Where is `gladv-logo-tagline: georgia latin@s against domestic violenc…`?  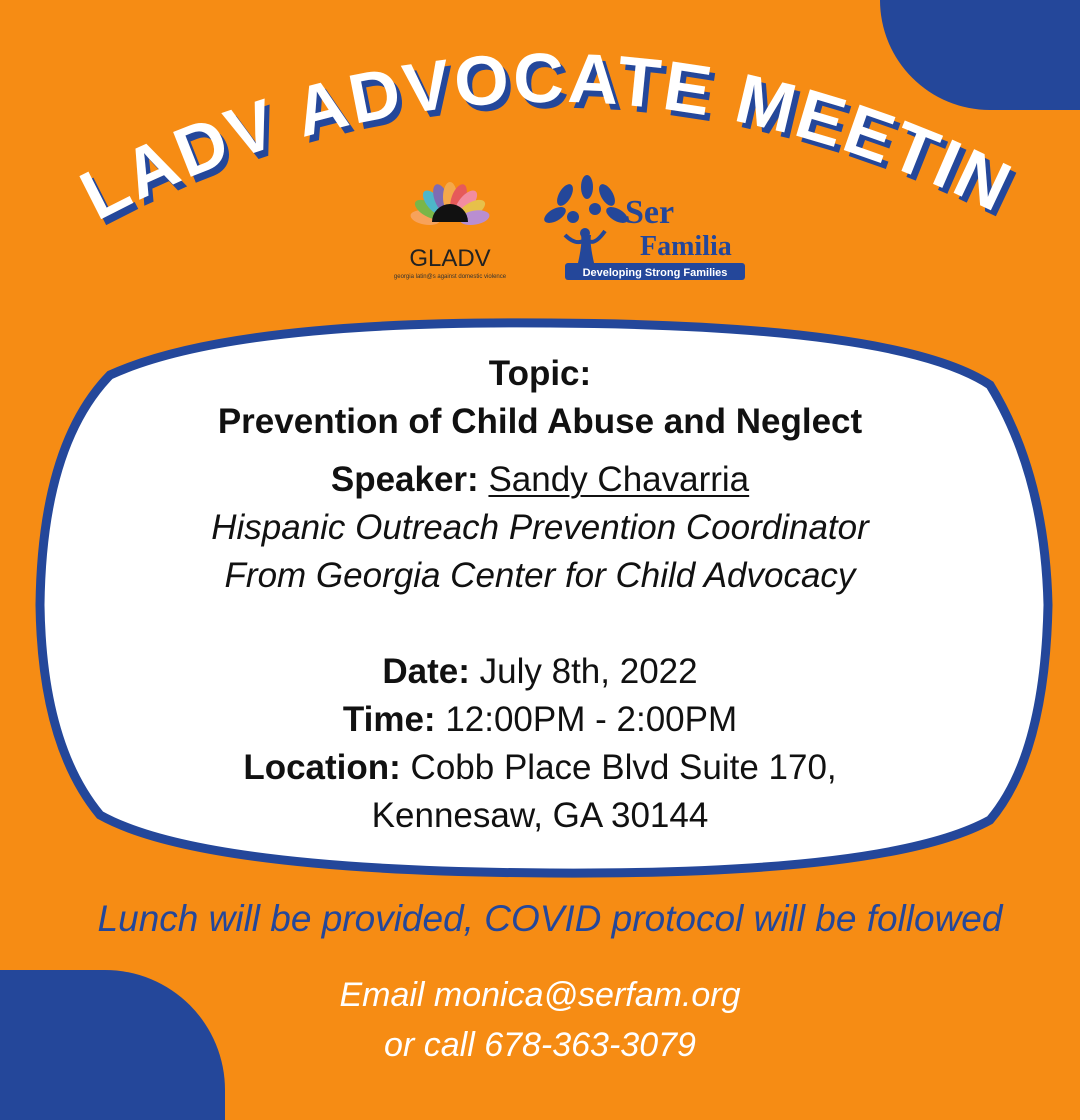
gladv-logo-tagline: georgia latin@s against domestic violenc… is located at coordinates (450, 277).